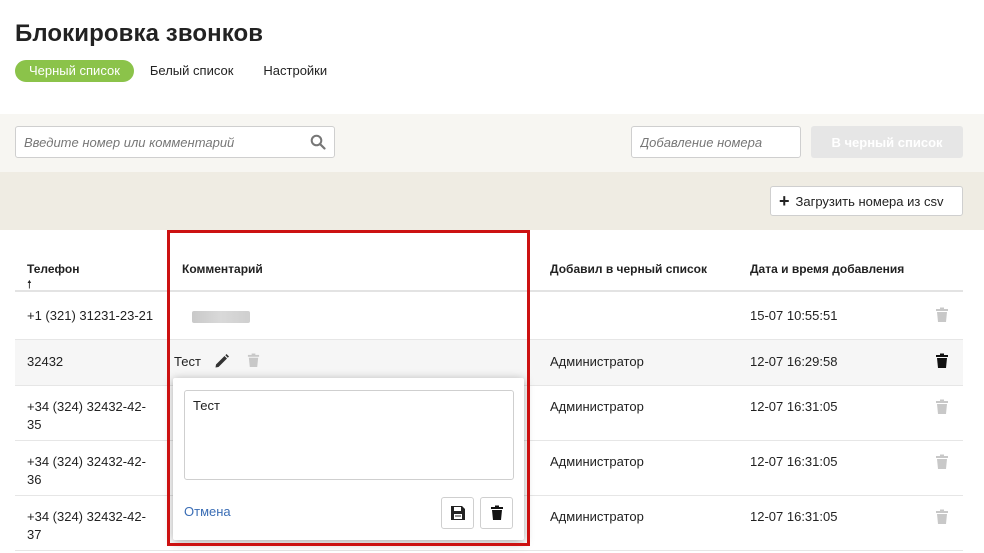 Image resolution: width=984 pixels, height=553 pixels. I want to click on toolbar: В черный список, so click(492, 143).